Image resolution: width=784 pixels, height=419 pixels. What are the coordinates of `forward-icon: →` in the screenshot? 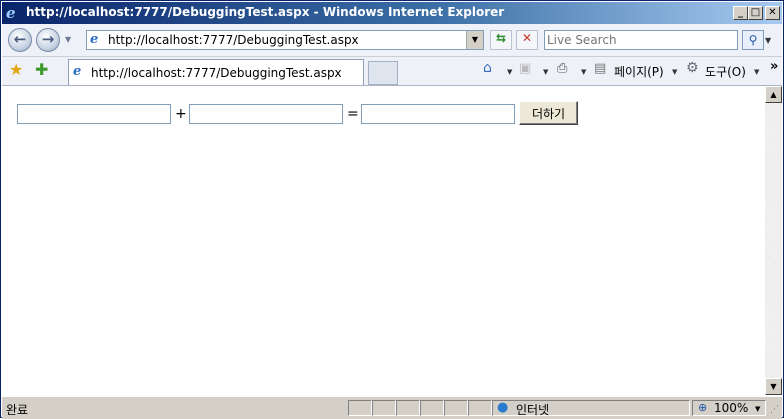 It's located at (48, 39).